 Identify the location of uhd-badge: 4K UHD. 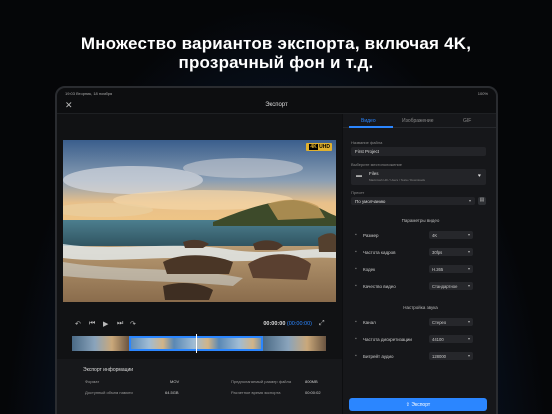
(319, 147).